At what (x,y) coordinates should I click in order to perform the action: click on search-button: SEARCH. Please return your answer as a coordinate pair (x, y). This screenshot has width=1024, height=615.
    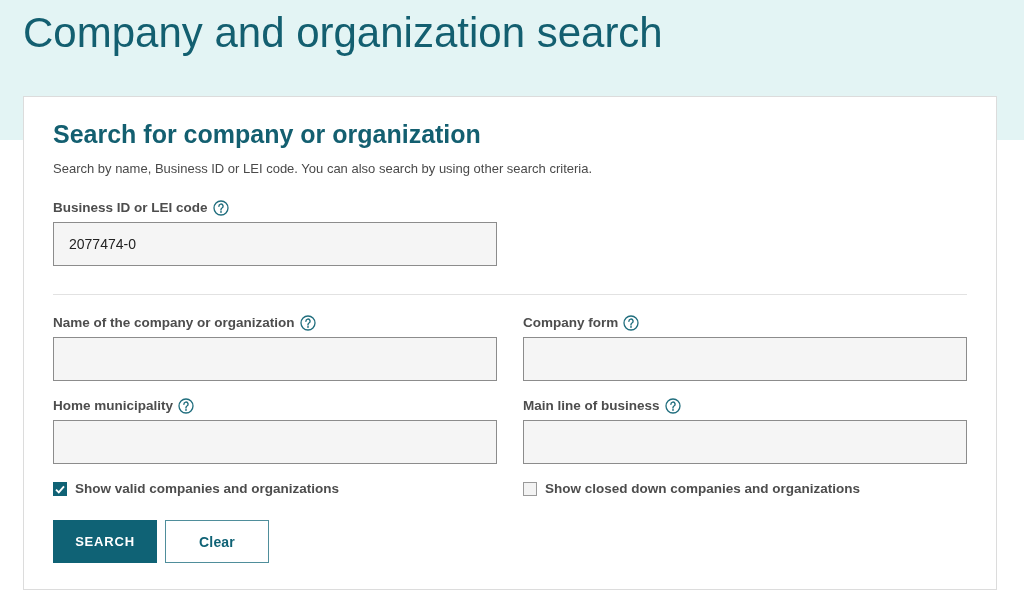
    Looking at the image, I should click on (105, 541).